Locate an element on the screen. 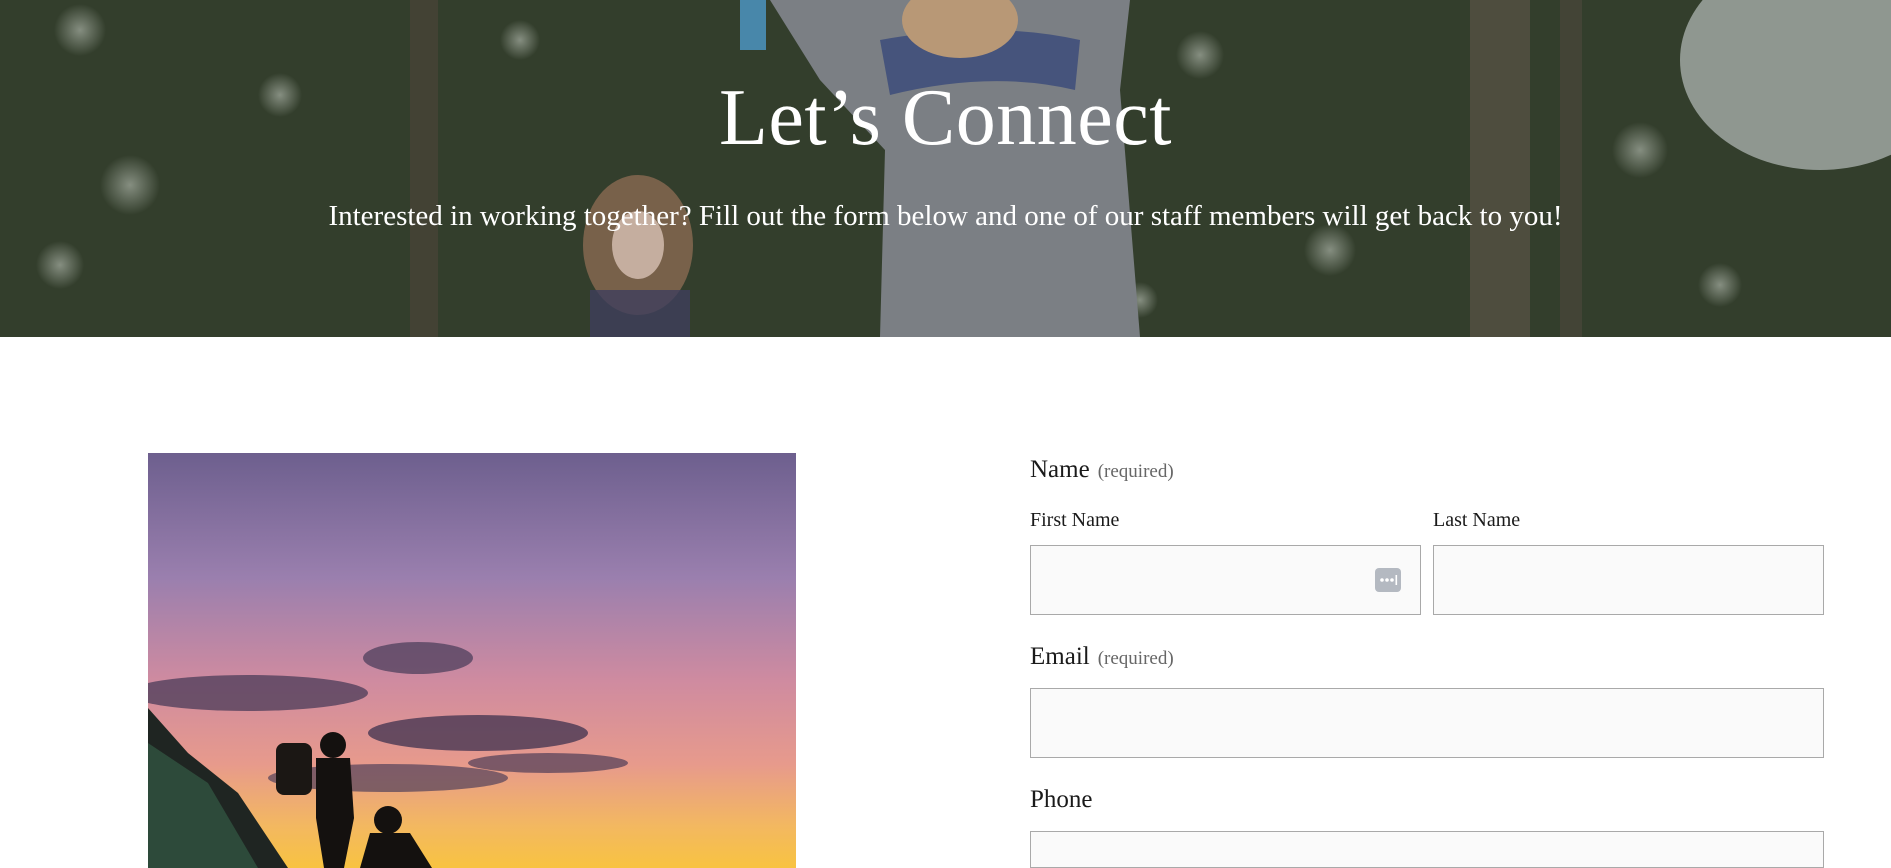  phone-input is located at coordinates (1427, 849).